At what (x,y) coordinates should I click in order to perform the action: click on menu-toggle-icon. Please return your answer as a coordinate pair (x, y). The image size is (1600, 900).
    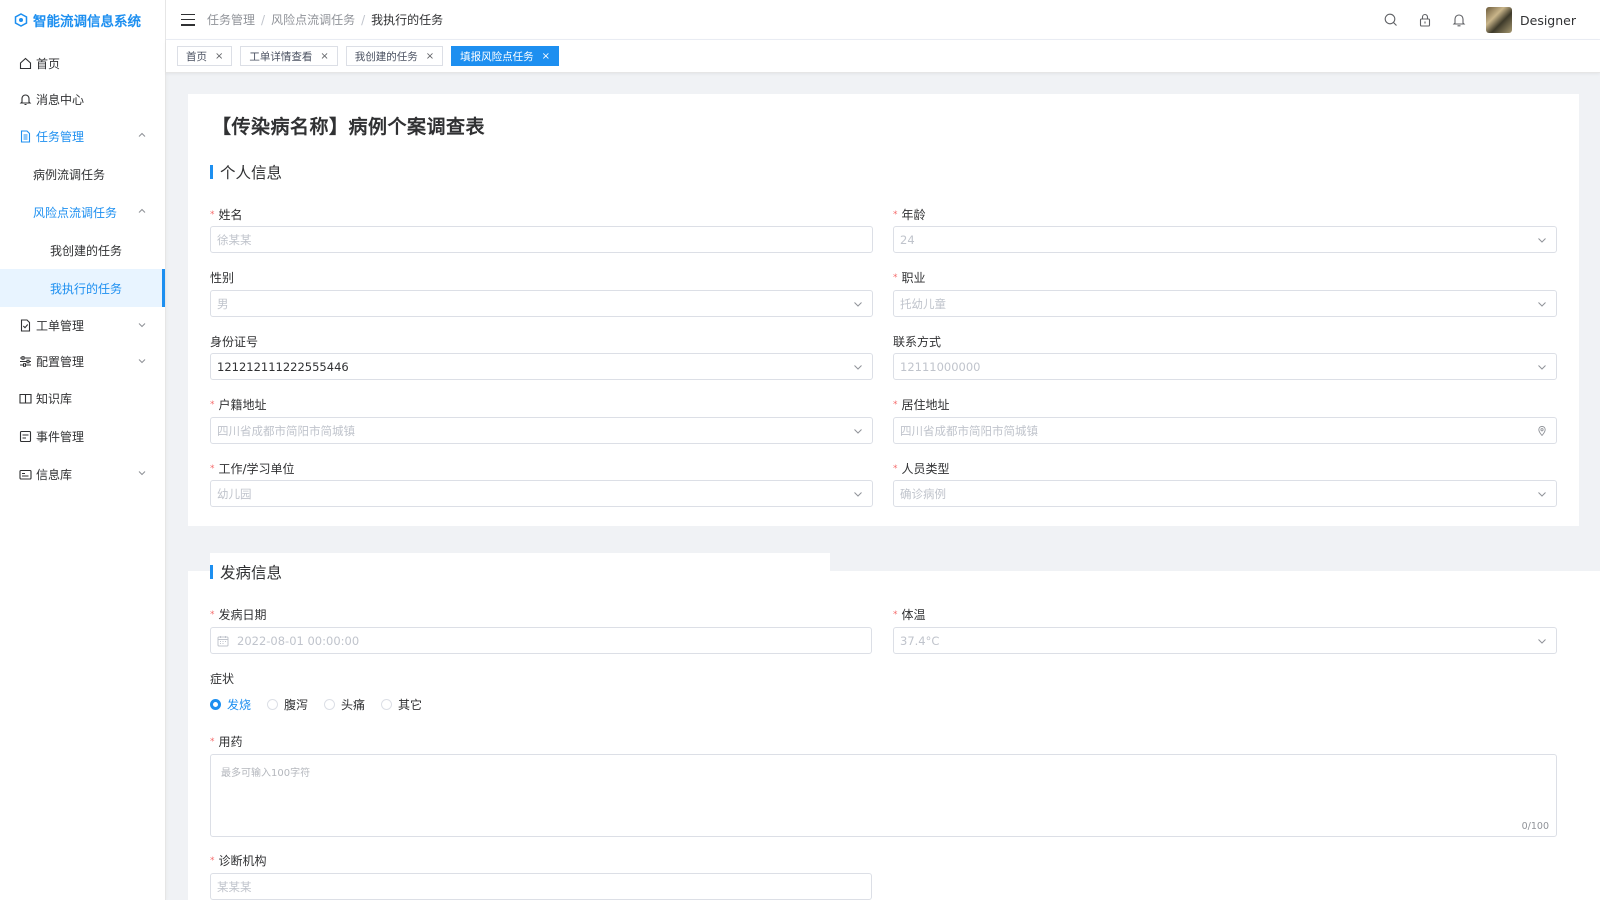
    Looking at the image, I should click on (188, 19).